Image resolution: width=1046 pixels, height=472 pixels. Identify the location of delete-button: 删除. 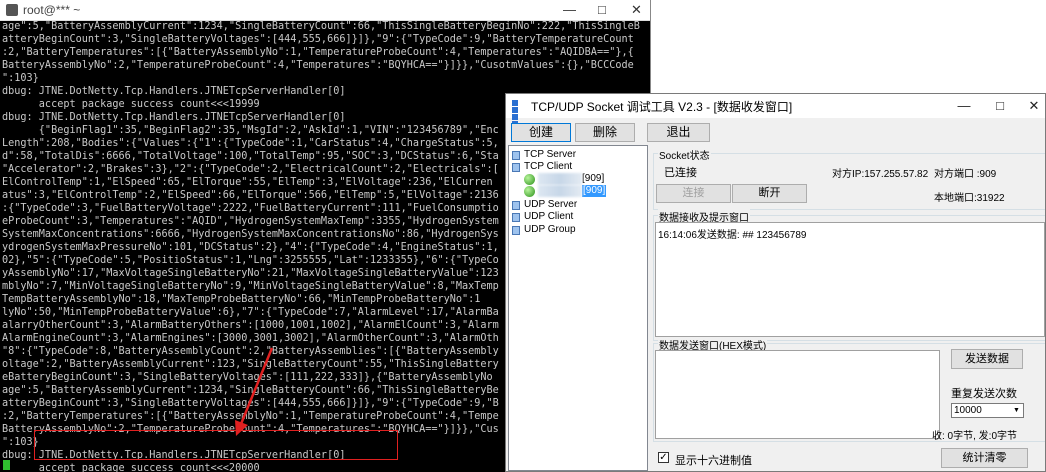
(605, 132).